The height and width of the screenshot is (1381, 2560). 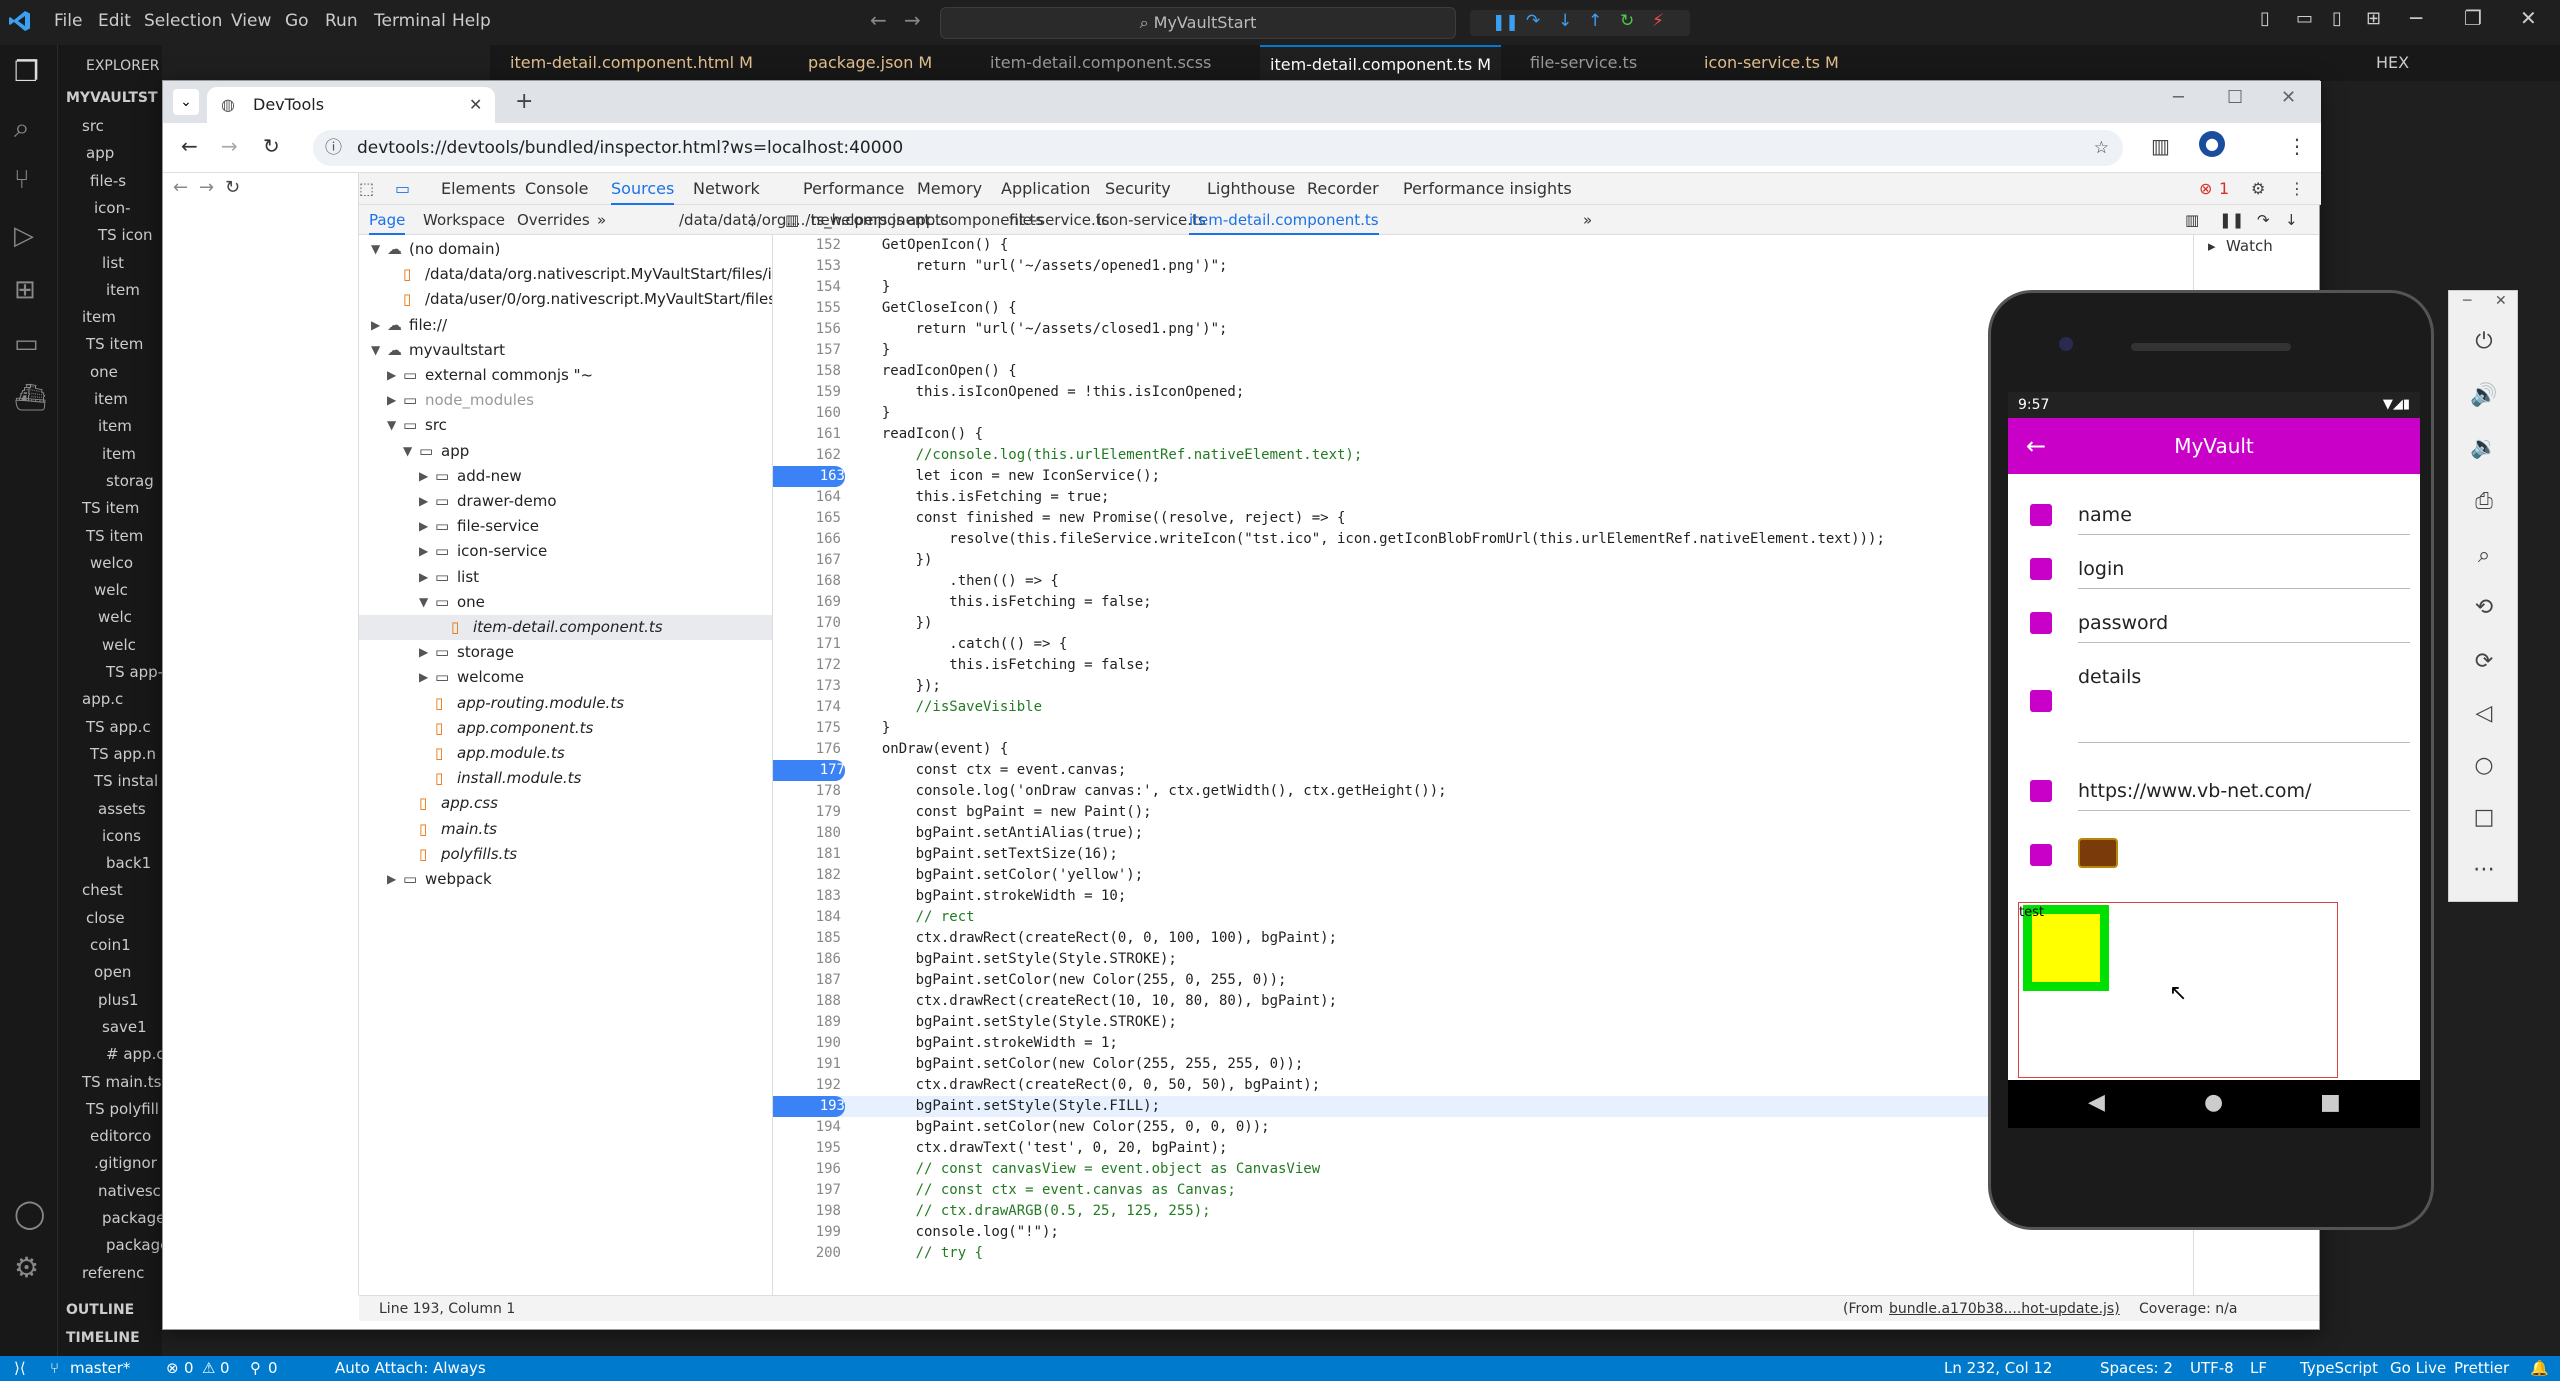 What do you see at coordinates (553, 220) in the screenshot?
I see `tab-overrides: Overrides` at bounding box center [553, 220].